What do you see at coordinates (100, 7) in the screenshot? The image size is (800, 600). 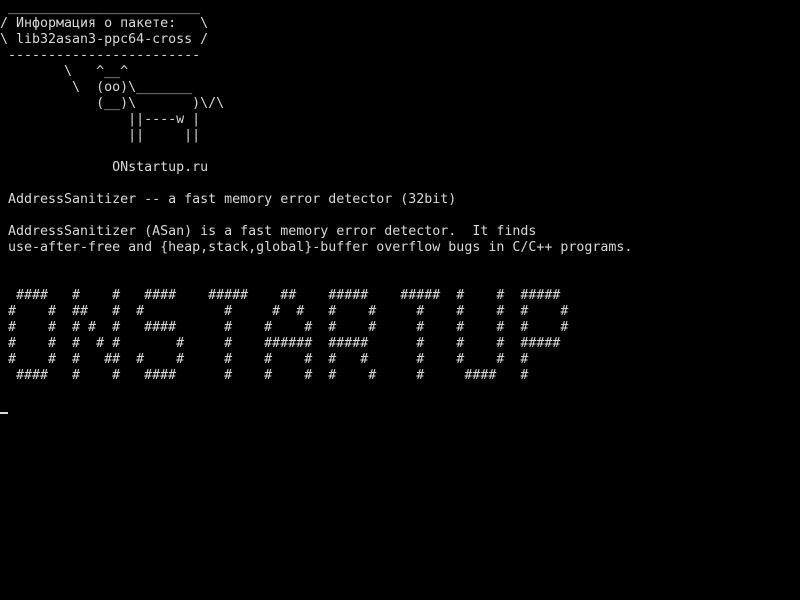 I see `banner-line: ________________________` at bounding box center [100, 7].